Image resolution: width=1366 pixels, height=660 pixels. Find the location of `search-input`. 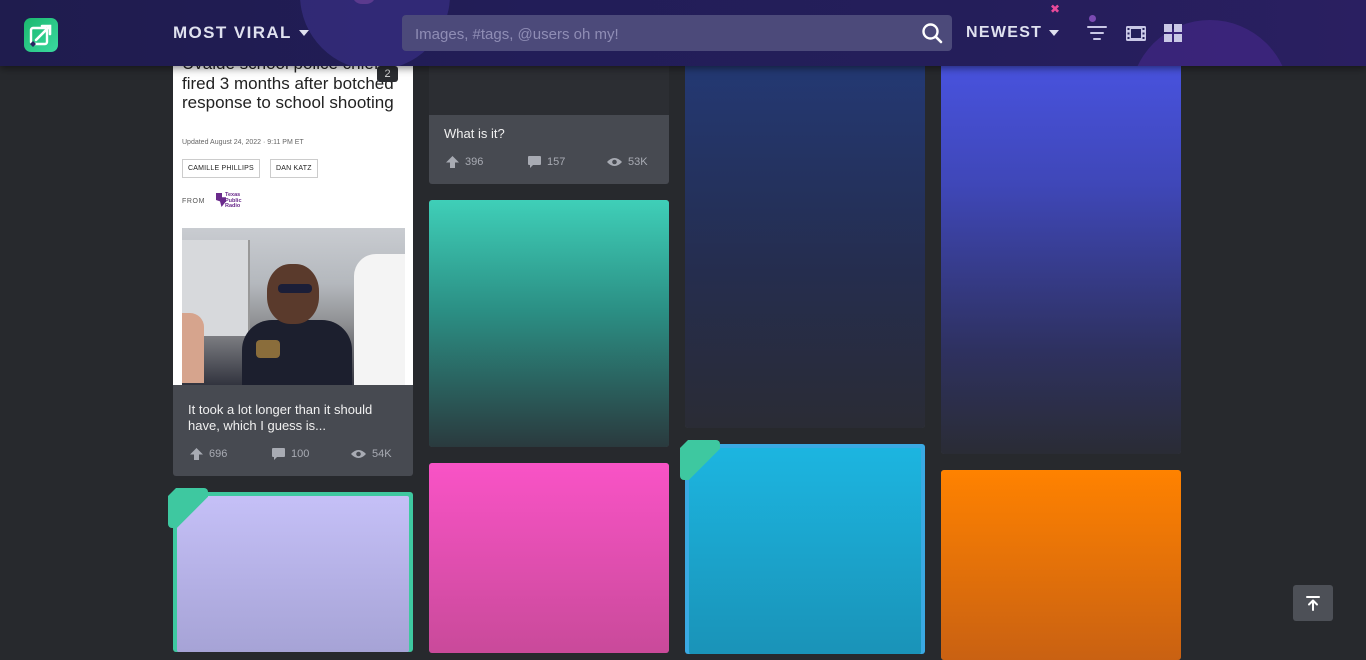

search-input is located at coordinates (665, 34).